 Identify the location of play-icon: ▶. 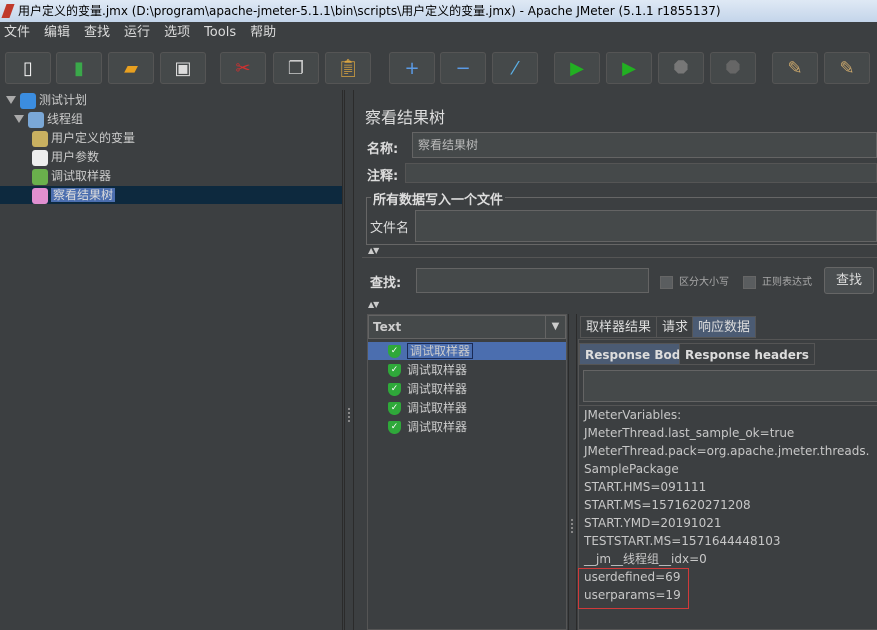
(577, 68).